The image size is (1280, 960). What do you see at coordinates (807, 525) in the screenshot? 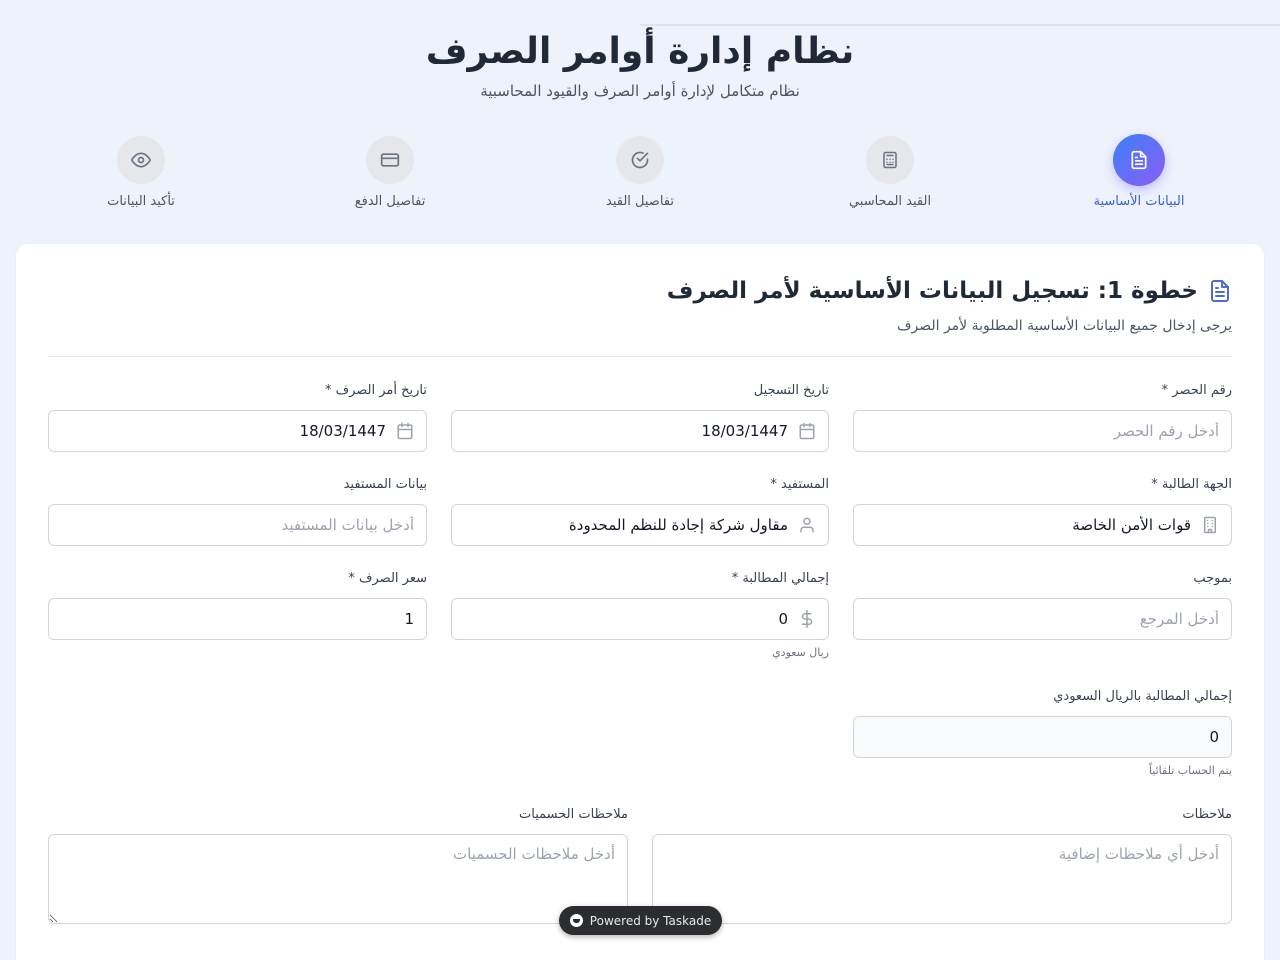
I see `user-icon` at bounding box center [807, 525].